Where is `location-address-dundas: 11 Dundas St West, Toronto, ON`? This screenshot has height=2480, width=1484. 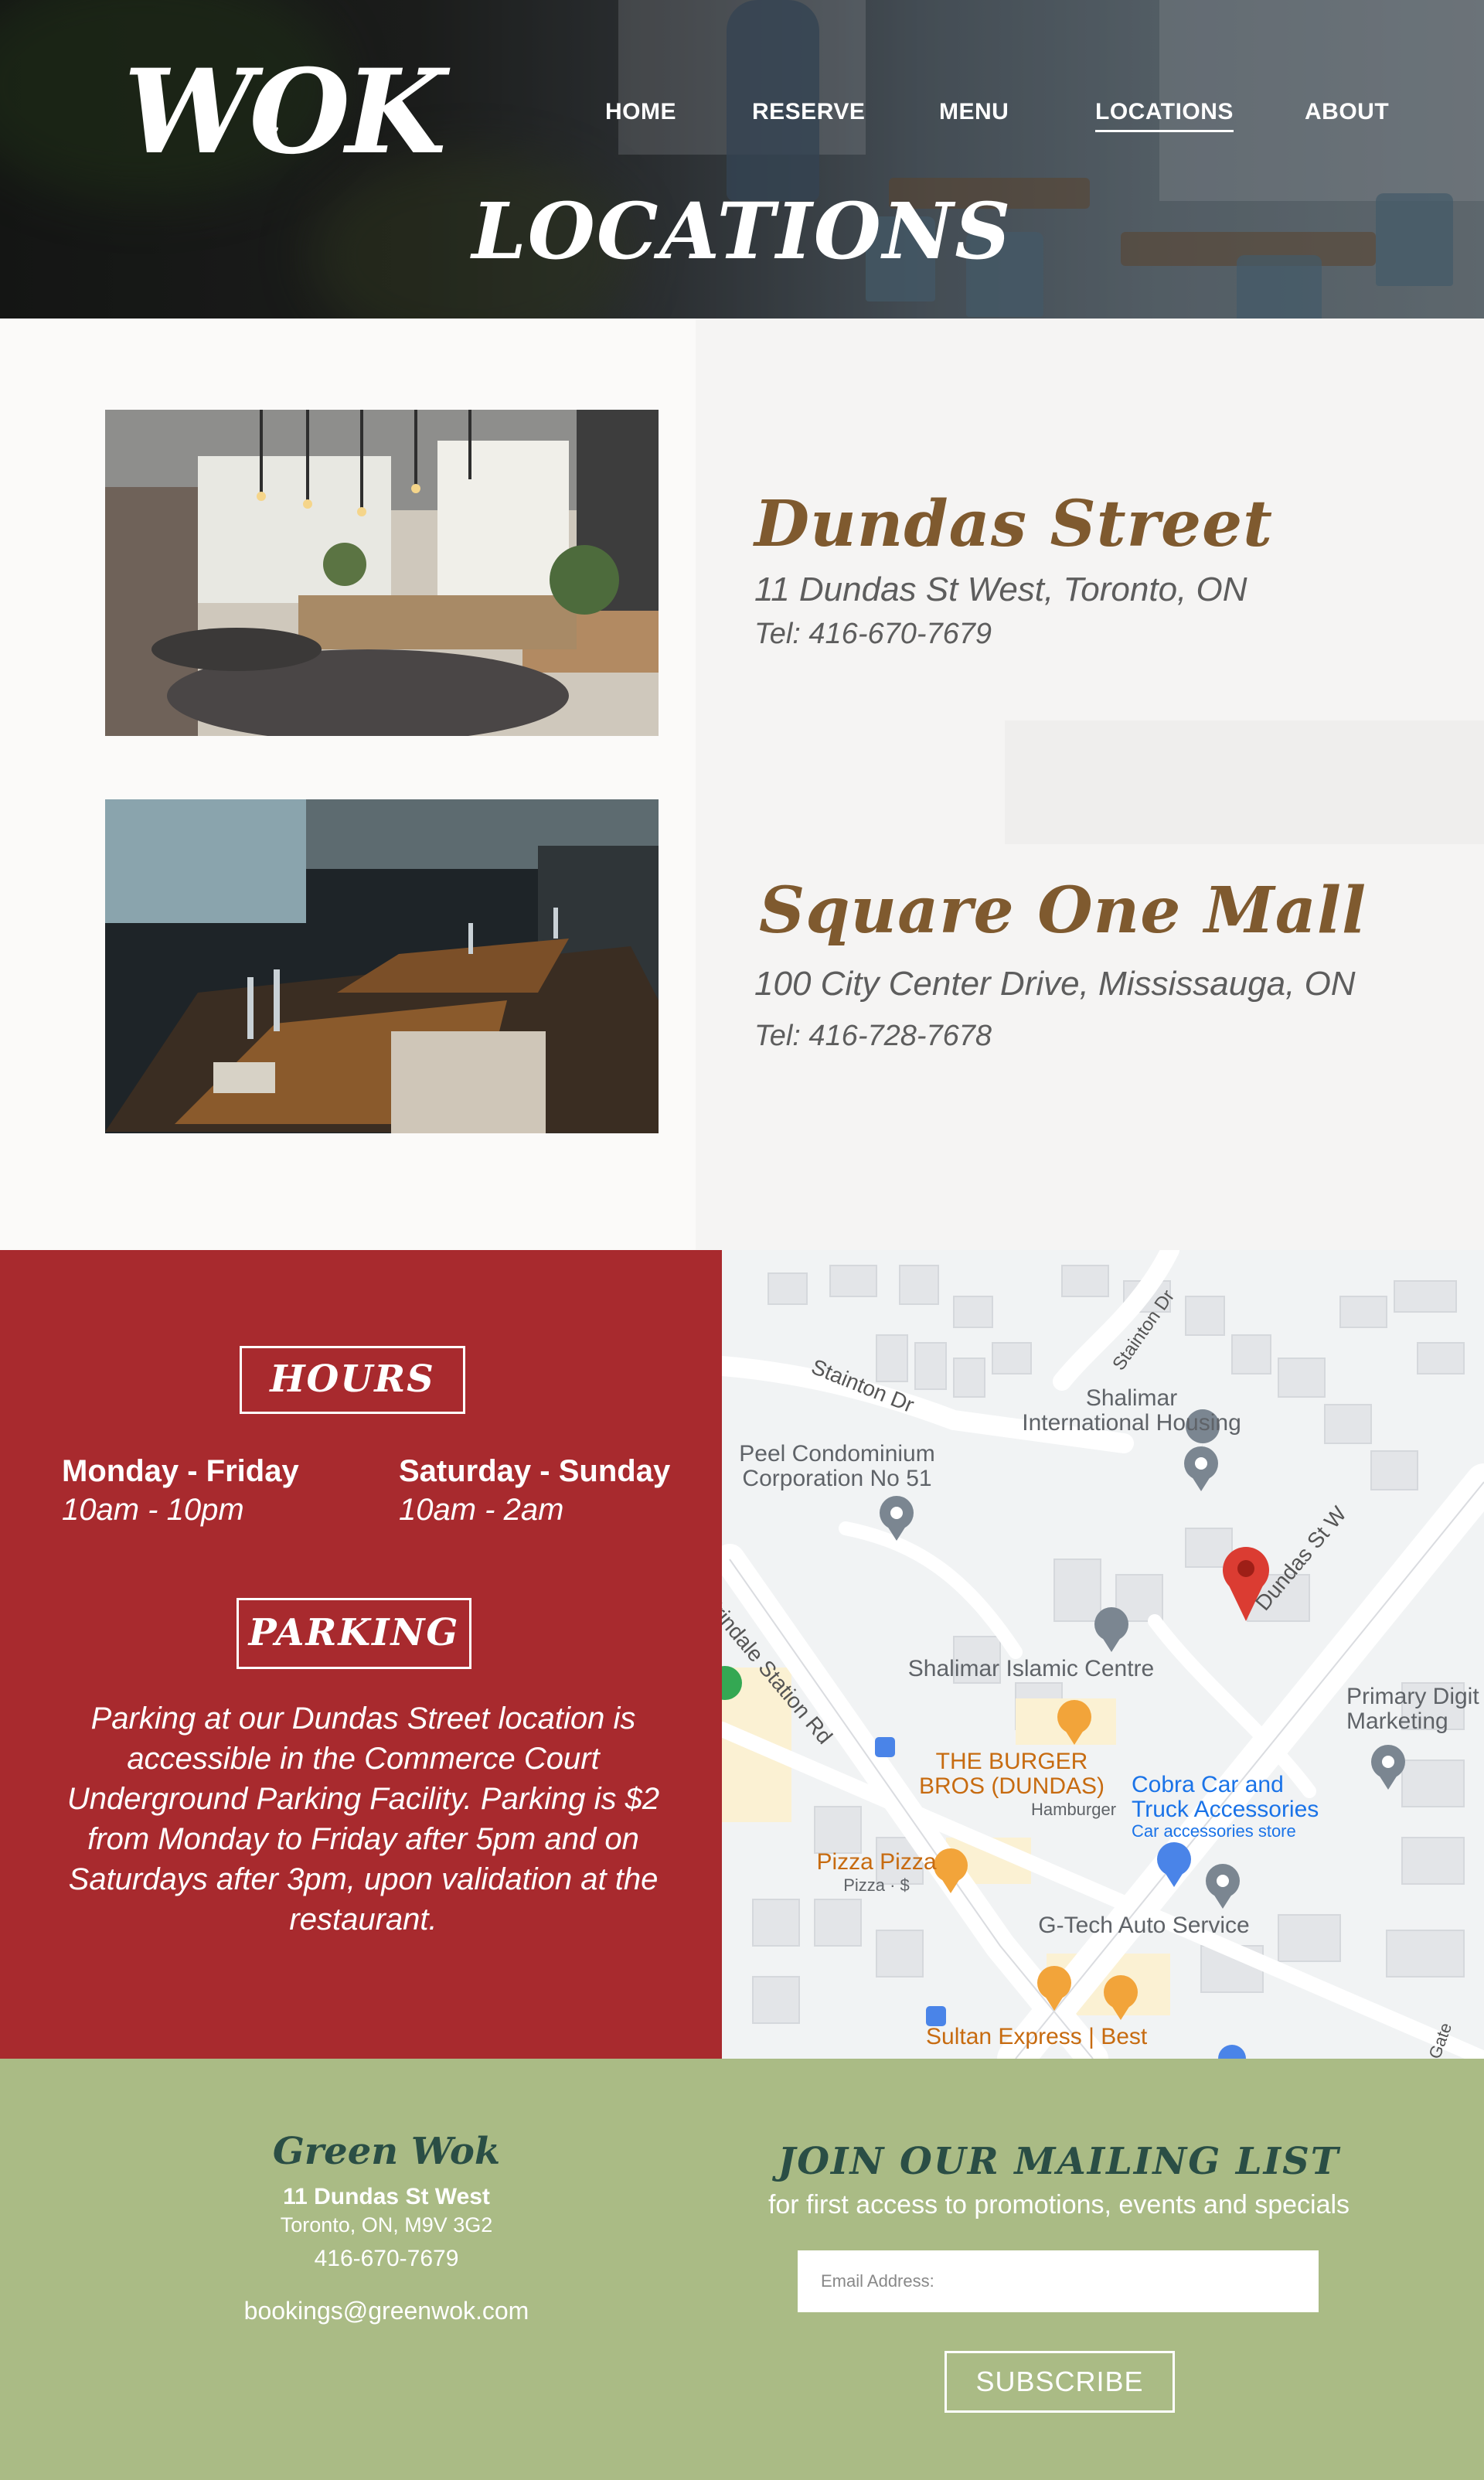
location-address-dundas: 11 Dundas St West, Toronto, ON is located at coordinates (1000, 589).